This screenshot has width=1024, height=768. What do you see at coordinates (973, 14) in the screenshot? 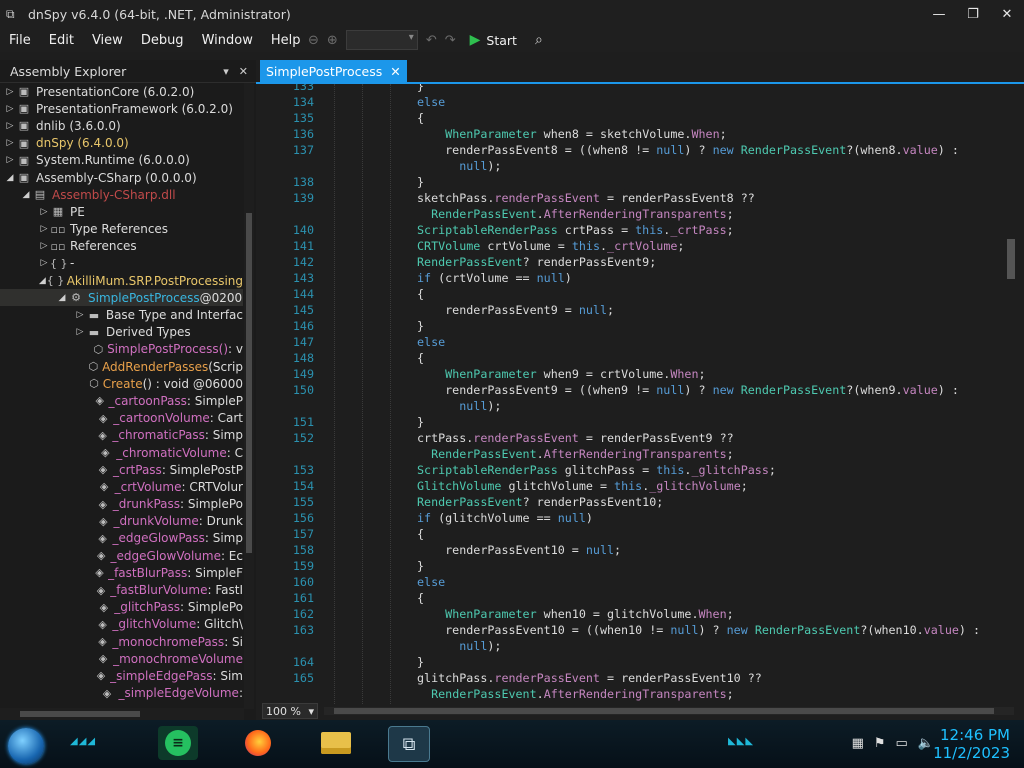
I see `maximize-button: ❐` at bounding box center [973, 14].